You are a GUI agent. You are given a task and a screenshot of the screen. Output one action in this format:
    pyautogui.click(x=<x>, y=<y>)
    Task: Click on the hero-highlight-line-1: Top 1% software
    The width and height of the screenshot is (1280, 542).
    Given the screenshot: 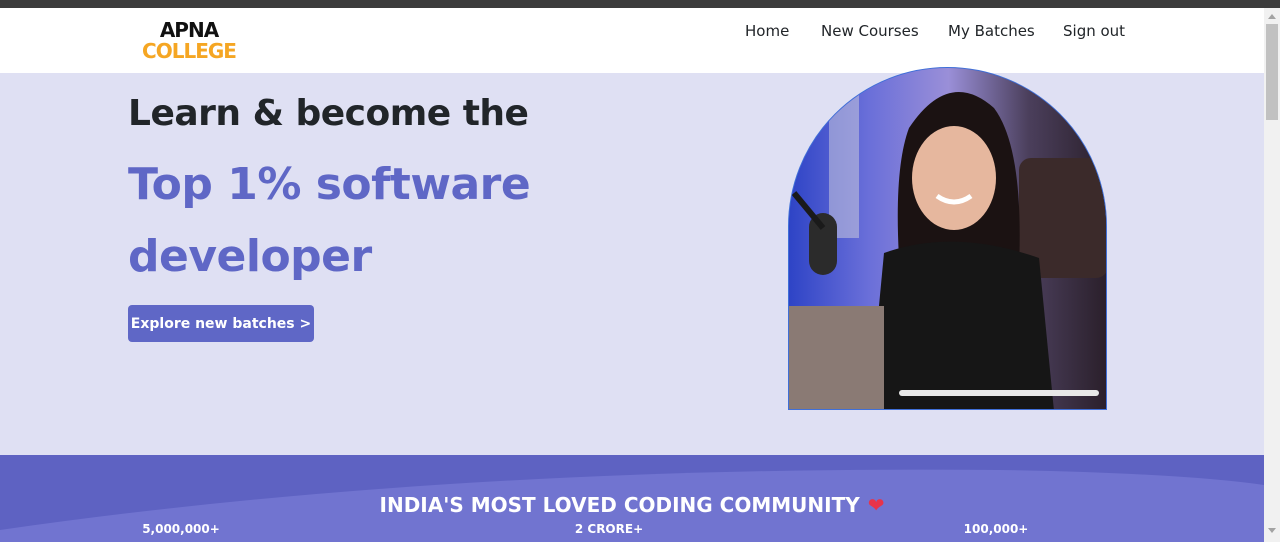 What is the action you would take?
    pyautogui.click(x=329, y=184)
    